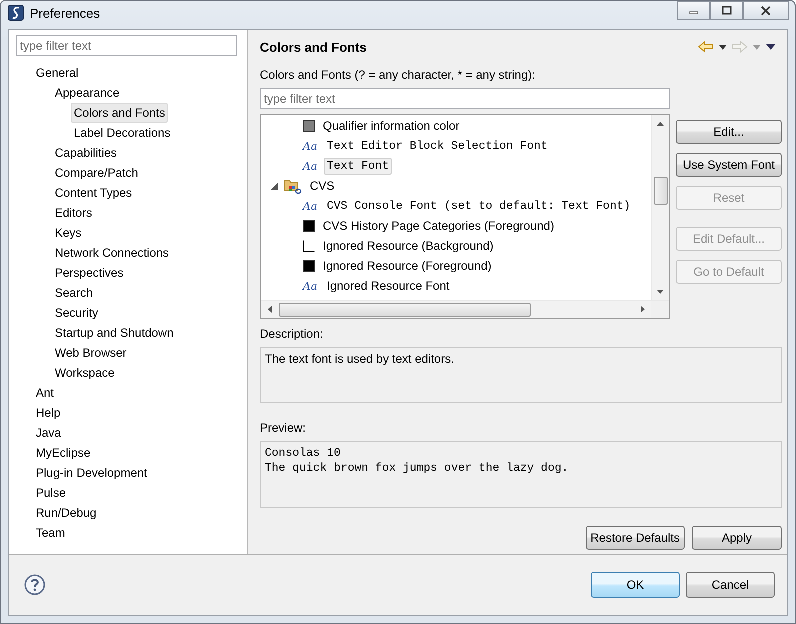  I want to click on maximize-button, so click(726, 10).